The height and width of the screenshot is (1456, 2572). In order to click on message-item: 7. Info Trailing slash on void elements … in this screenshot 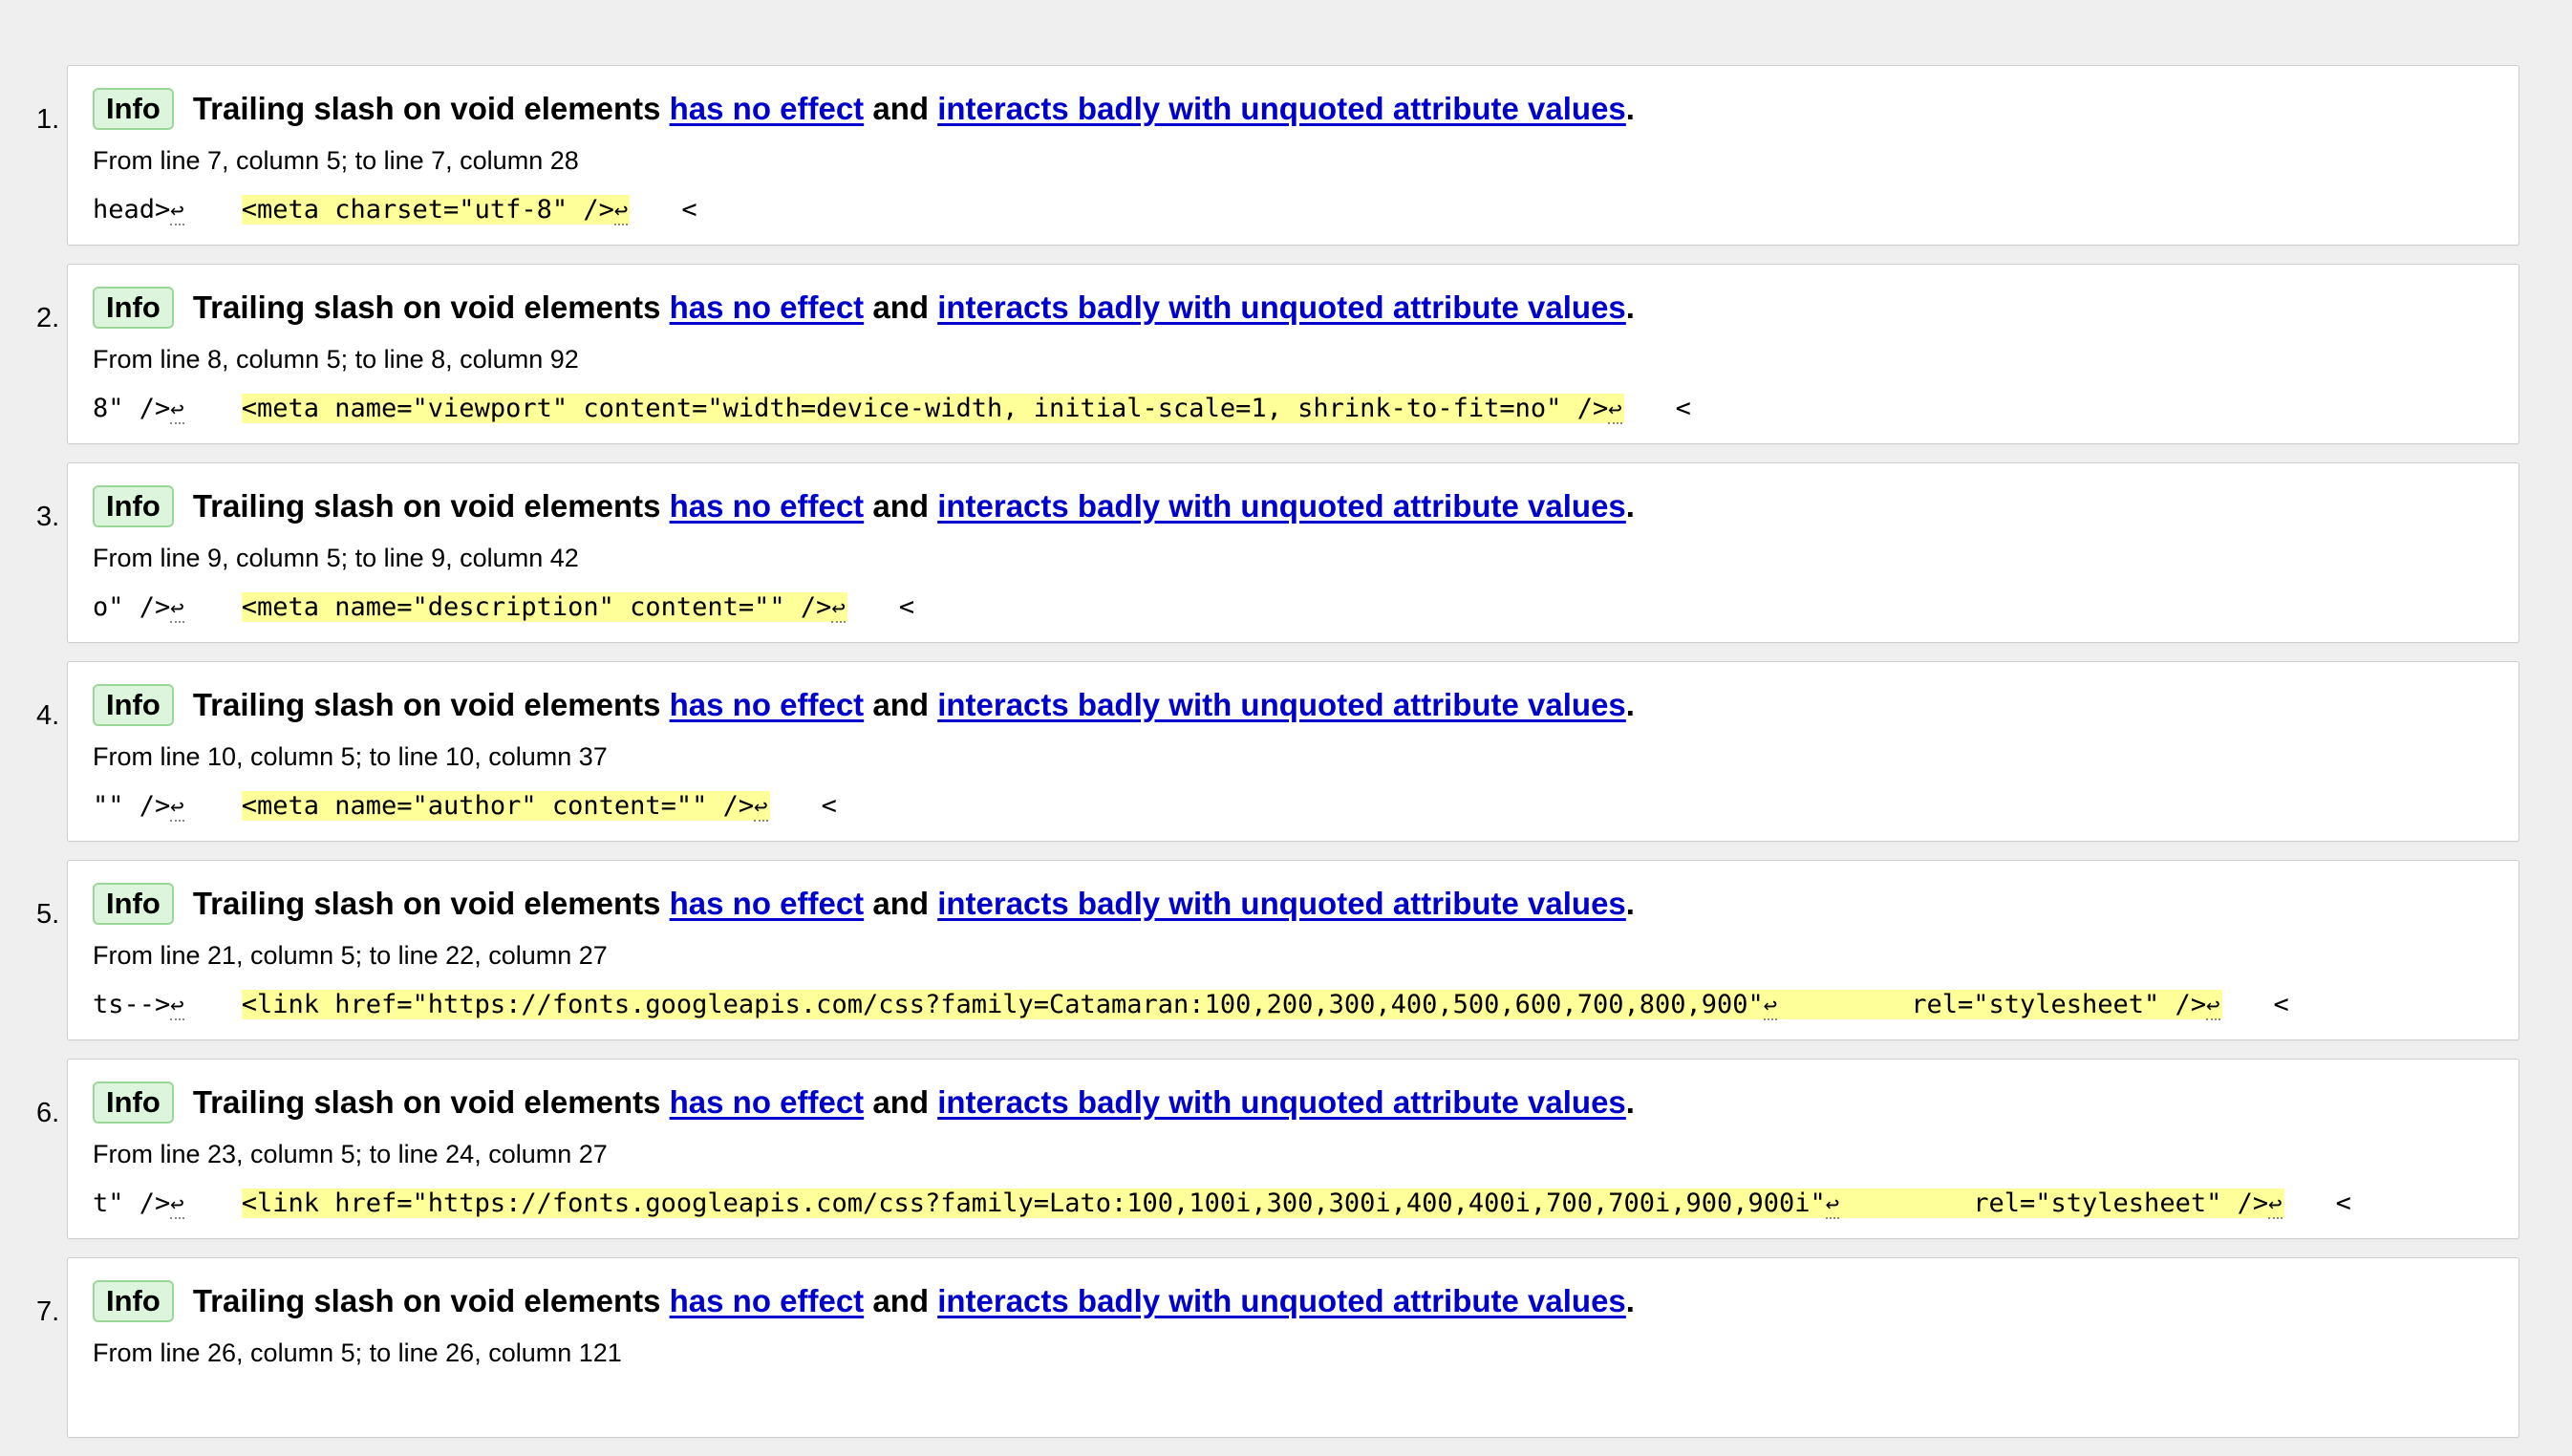, I will do `click(1286, 1349)`.